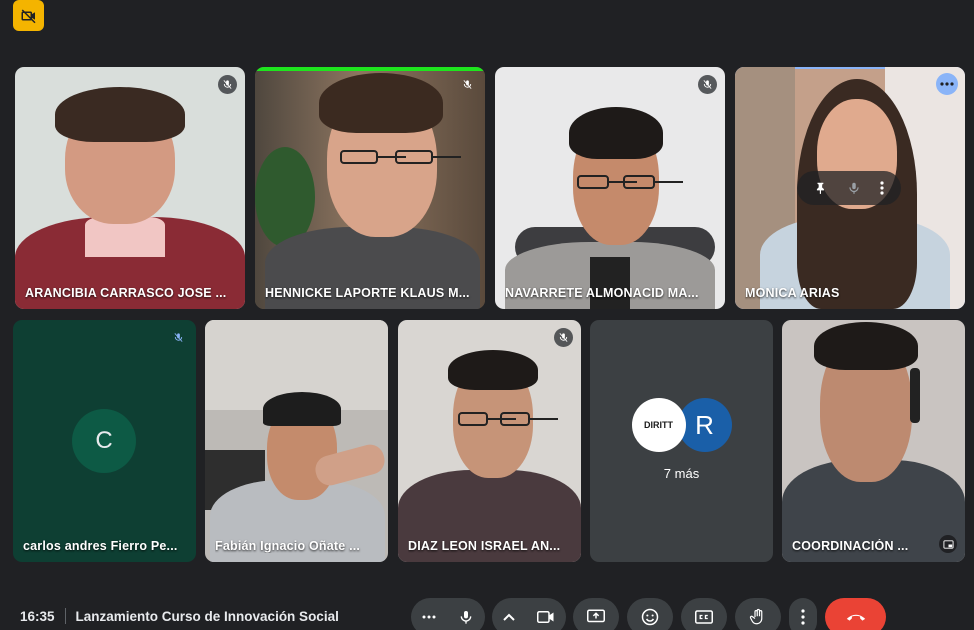  What do you see at coordinates (509, 617) in the screenshot?
I see `chevron-up-icon` at bounding box center [509, 617].